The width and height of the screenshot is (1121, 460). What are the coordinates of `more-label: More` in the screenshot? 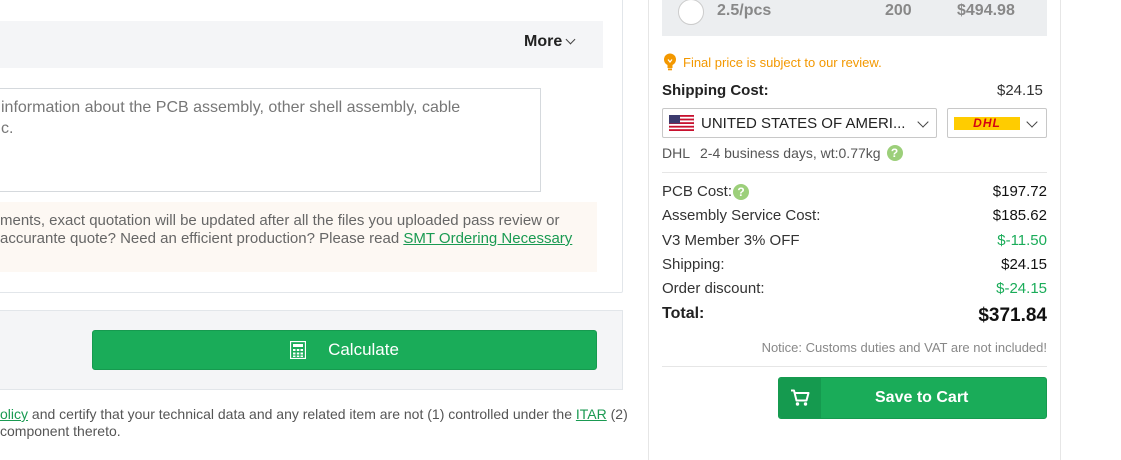 It's located at (543, 41).